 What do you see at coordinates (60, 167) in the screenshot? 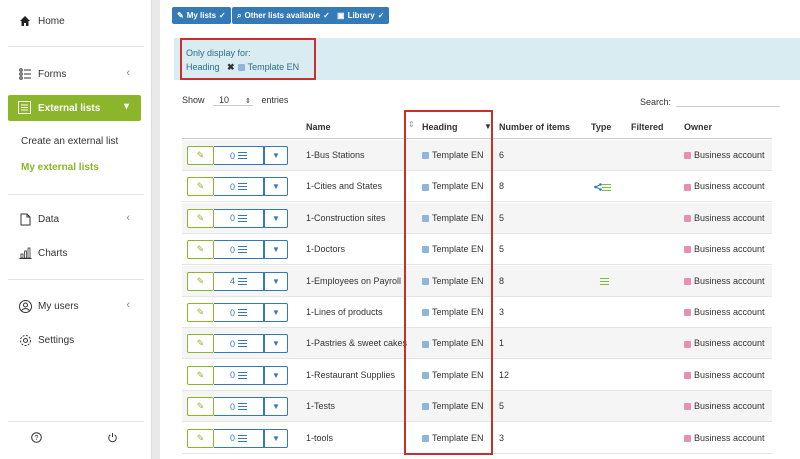
I see `sidebar-subitem-my-lists: My external lists` at bounding box center [60, 167].